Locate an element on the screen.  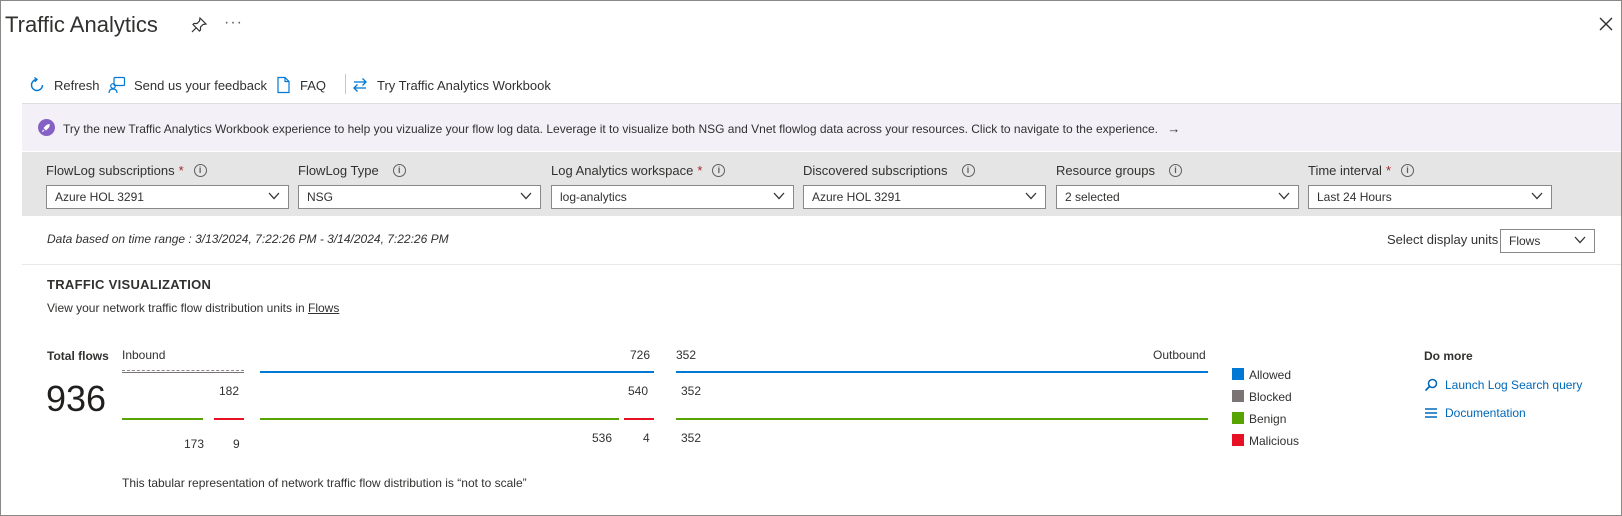
outbound-allowed-top-line is located at coordinates (942, 372).